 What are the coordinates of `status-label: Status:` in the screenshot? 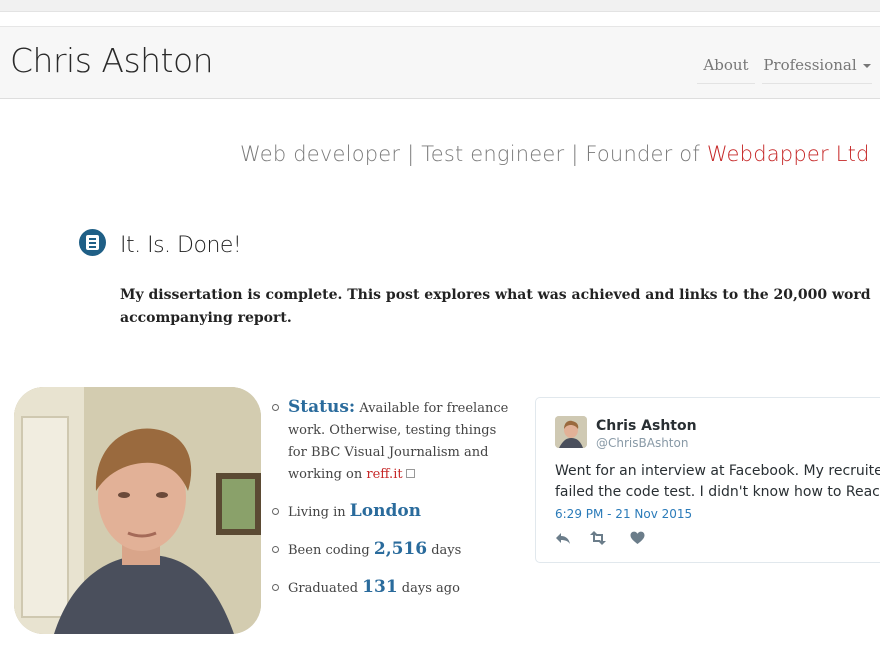 It's located at (322, 407).